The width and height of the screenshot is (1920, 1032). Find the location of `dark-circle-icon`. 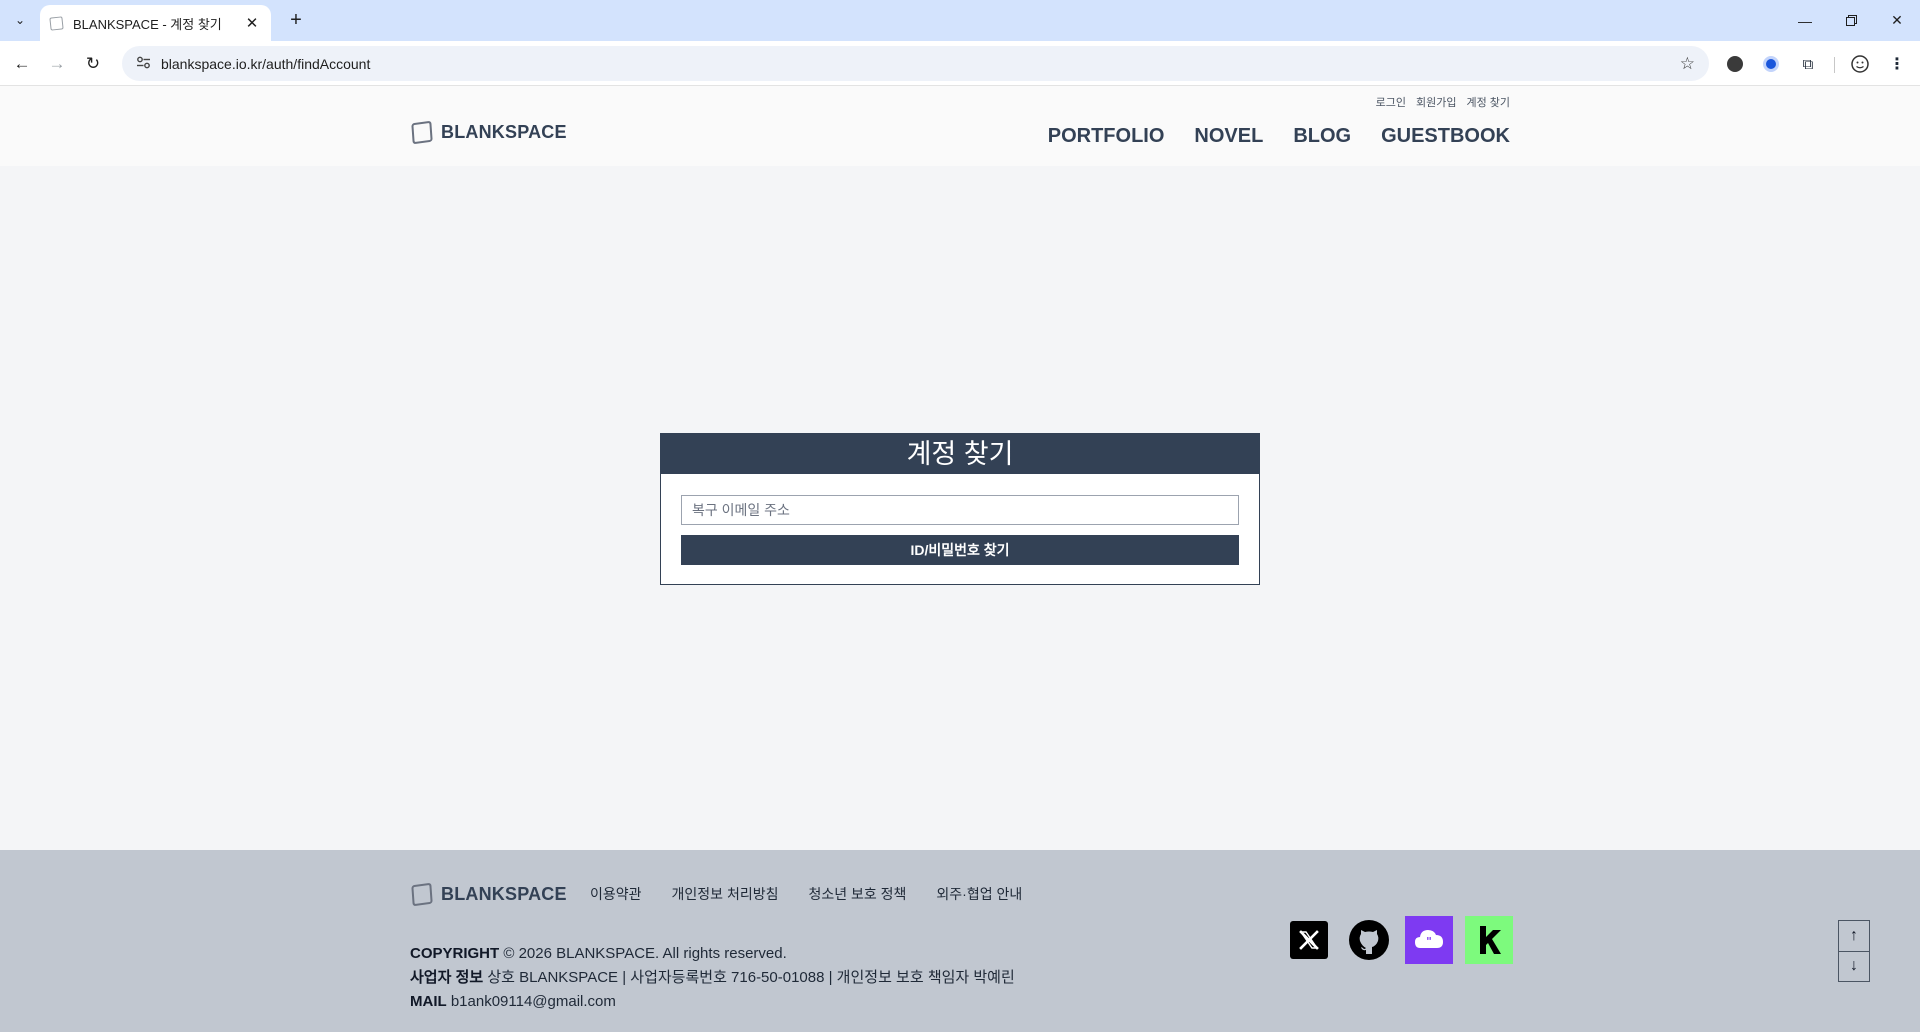

dark-circle-icon is located at coordinates (1735, 64).